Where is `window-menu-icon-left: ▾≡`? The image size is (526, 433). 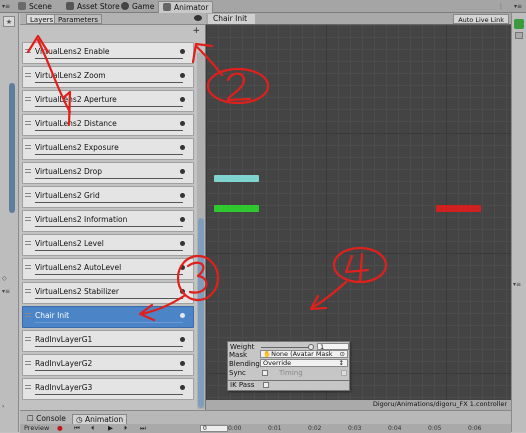
window-menu-icon-left: ▾≡ is located at coordinates (6, 291).